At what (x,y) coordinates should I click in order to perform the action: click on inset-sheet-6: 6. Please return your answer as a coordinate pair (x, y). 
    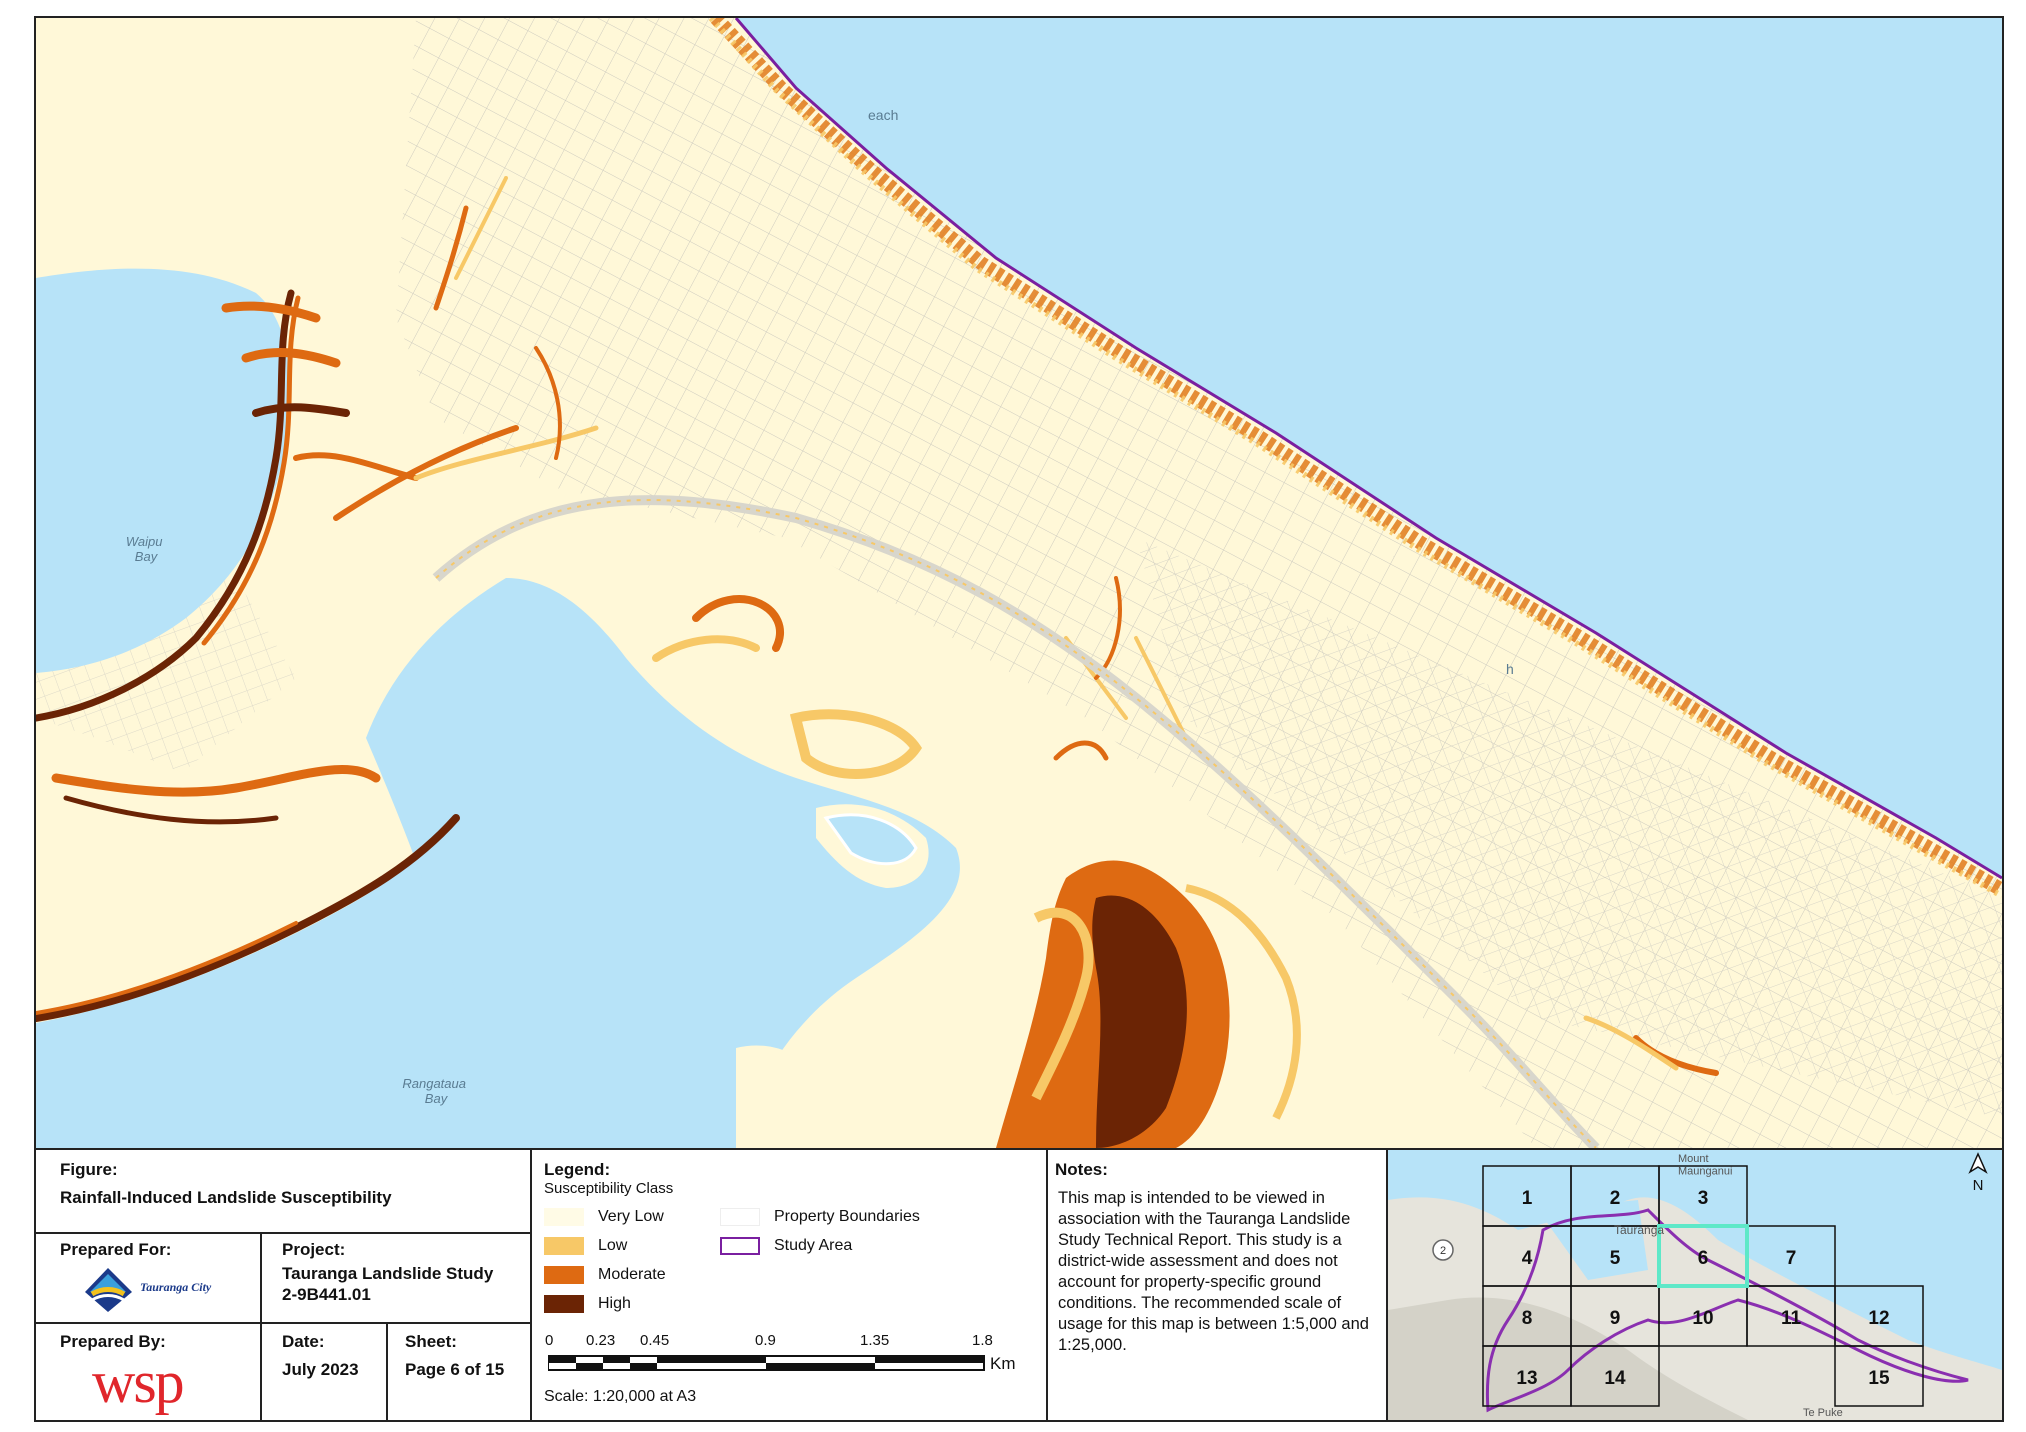
    Looking at the image, I should click on (1703, 1258).